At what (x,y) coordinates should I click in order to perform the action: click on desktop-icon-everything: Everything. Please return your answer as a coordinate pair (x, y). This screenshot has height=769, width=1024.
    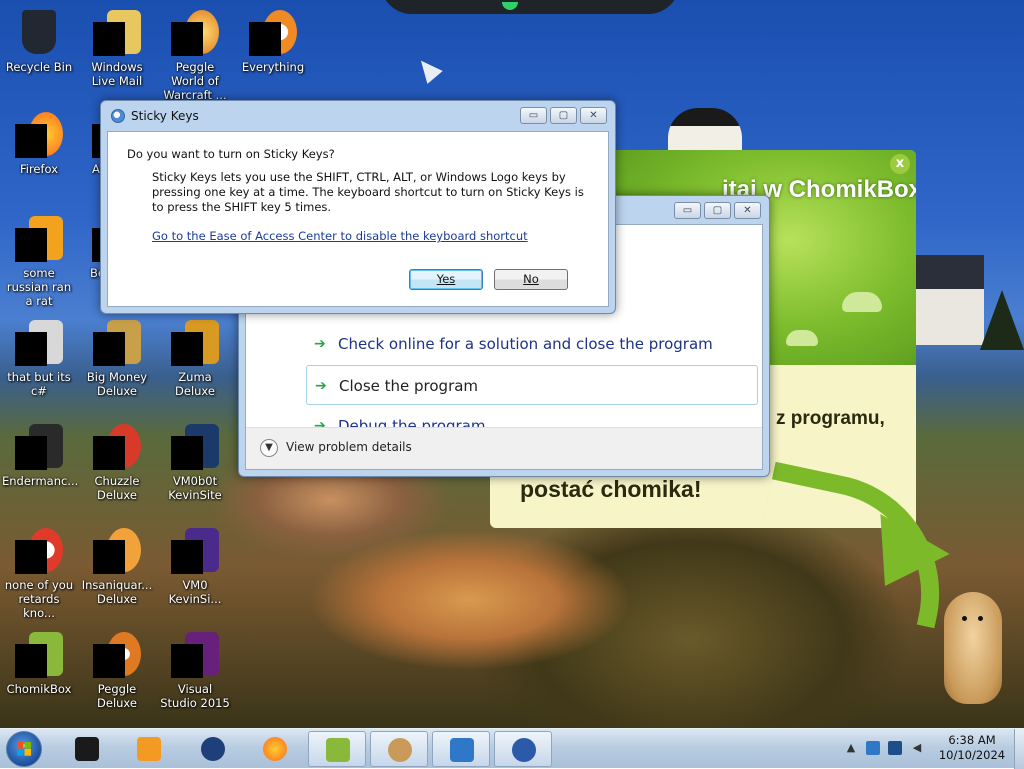
    Looking at the image, I should click on (273, 40).